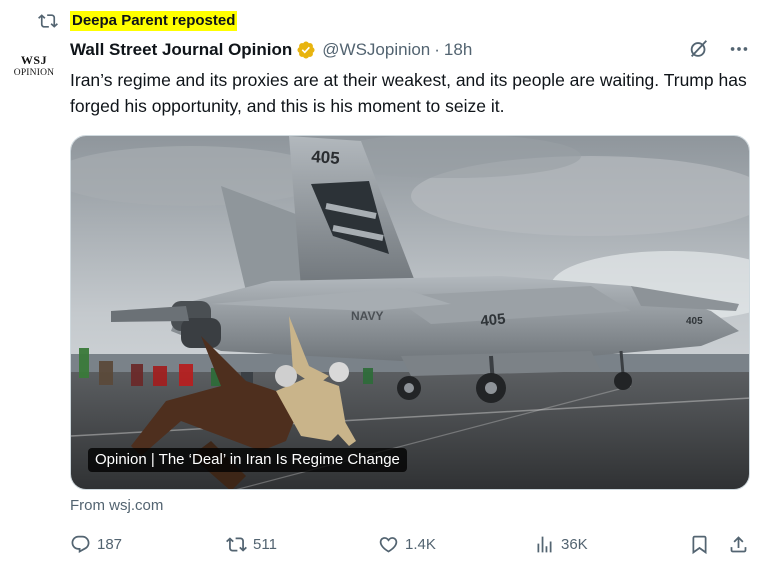  I want to click on repost-button: 511, so click(251, 544).